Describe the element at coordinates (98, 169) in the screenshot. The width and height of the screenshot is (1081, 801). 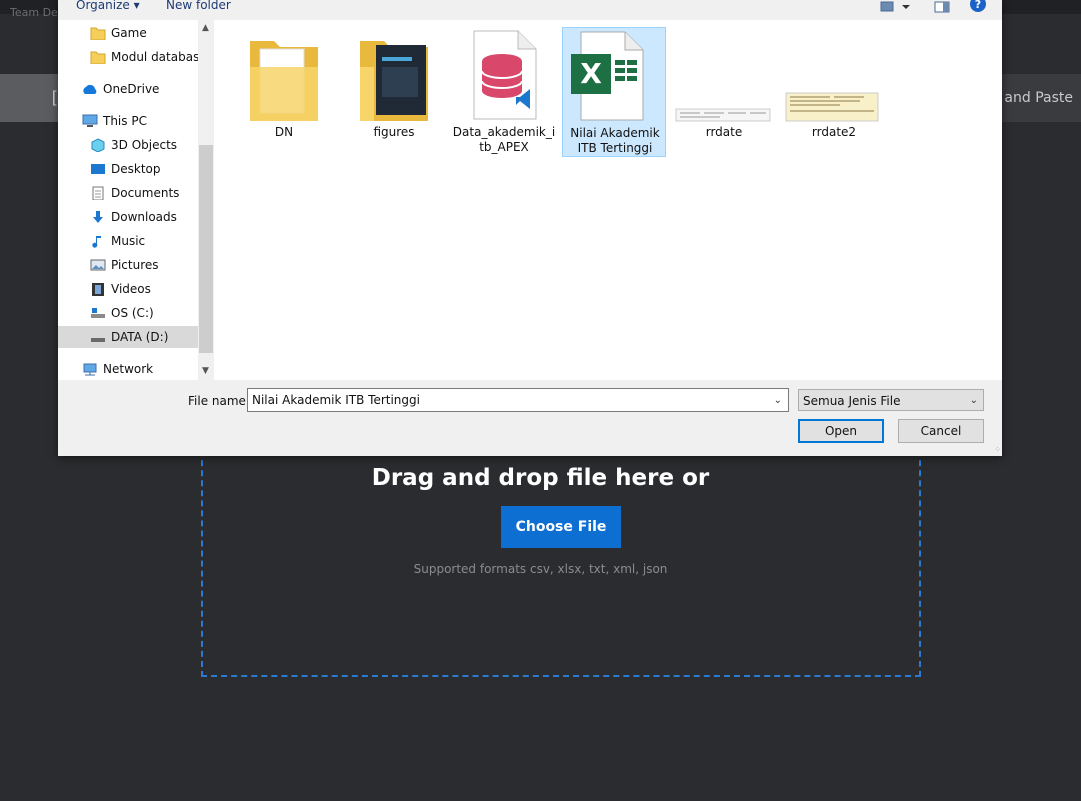
I see `desktop-icon` at that location.